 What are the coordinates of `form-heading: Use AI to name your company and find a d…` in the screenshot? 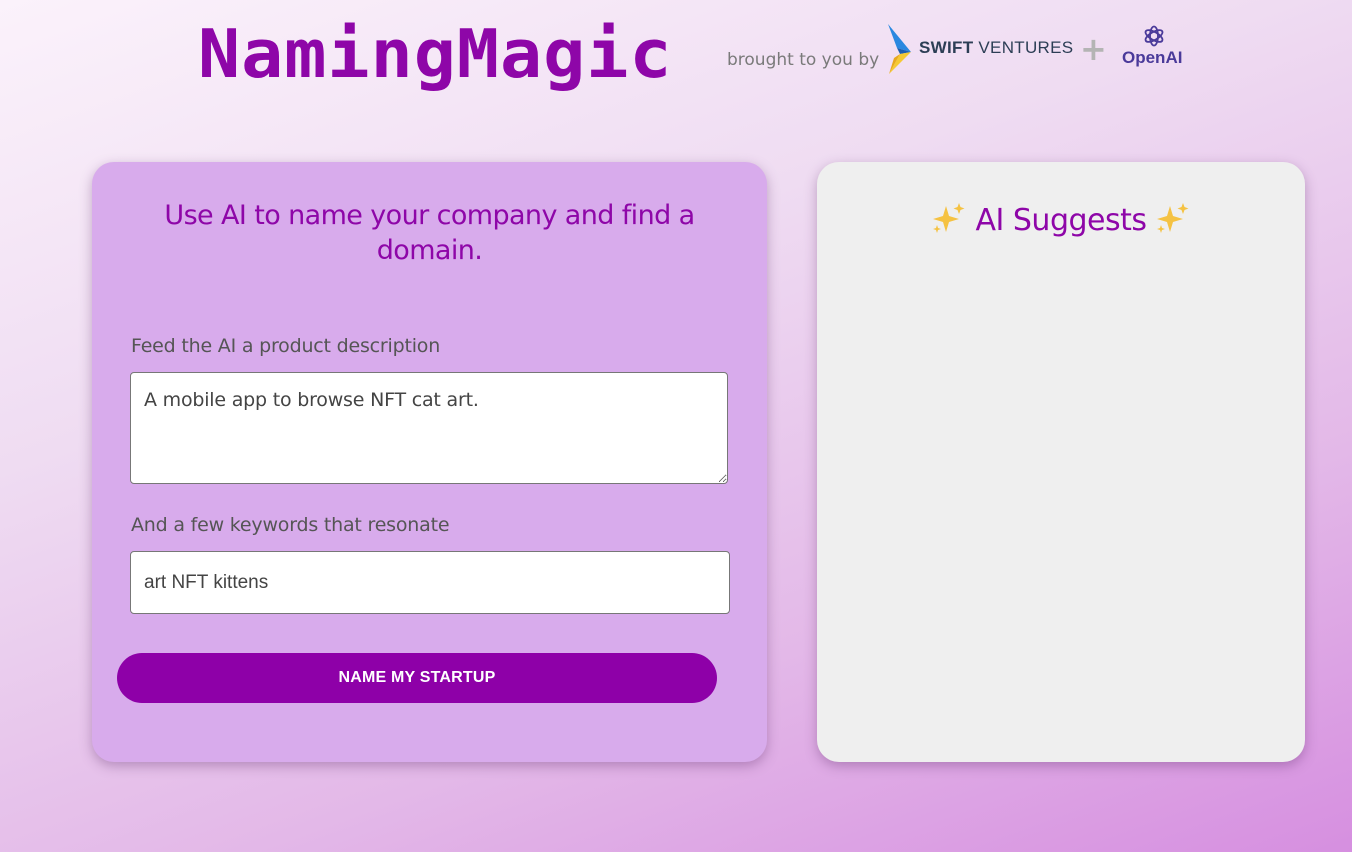 It's located at (429, 233).